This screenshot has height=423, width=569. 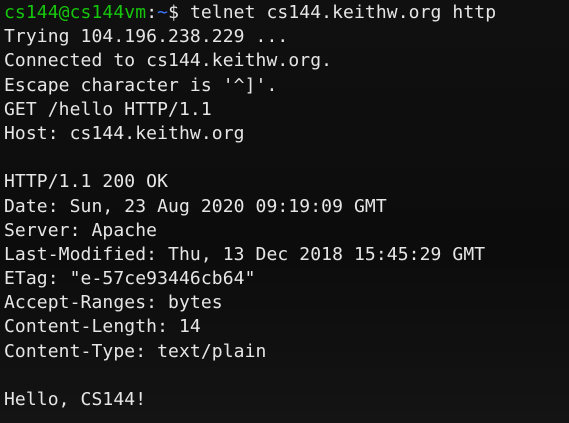 I want to click on output-line-connected: Connected to cs144.keithw.org., so click(x=168, y=61).